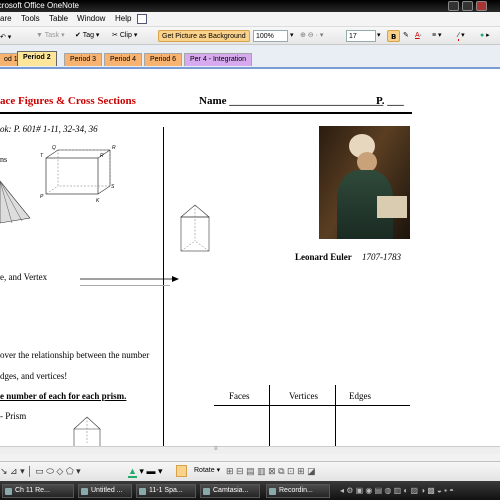 This screenshot has width=500, height=500. I want to click on vertex-label: P, so click(42, 197).